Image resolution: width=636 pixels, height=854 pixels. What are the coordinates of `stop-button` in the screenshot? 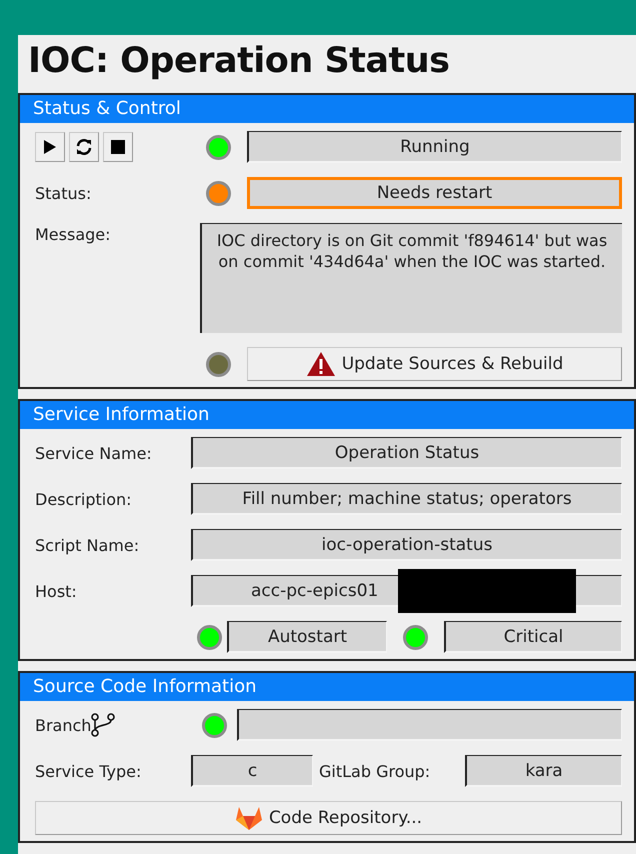 It's located at (118, 147).